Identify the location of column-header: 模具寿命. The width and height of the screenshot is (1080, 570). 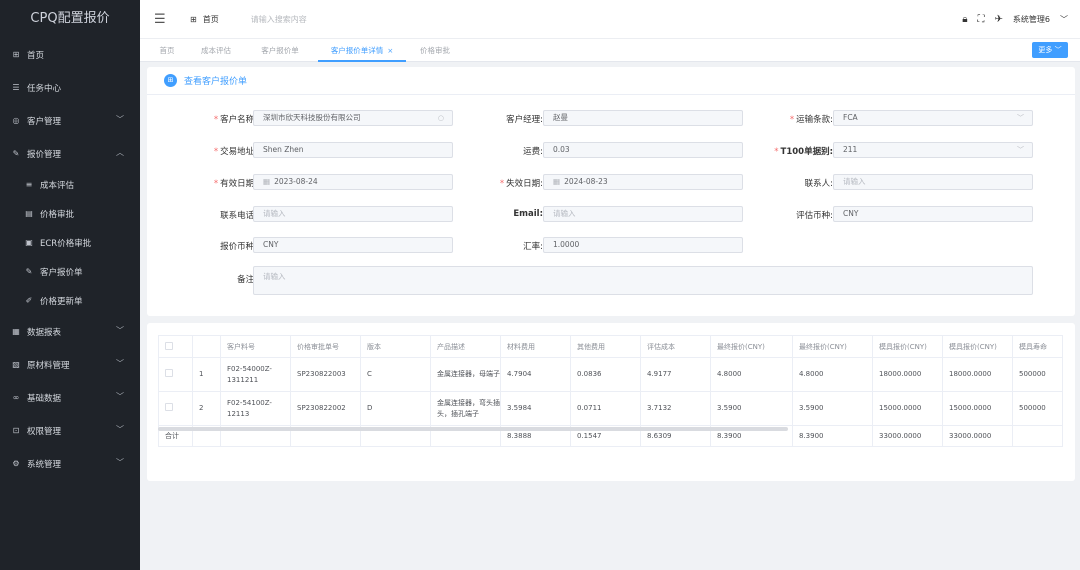
(1037, 346).